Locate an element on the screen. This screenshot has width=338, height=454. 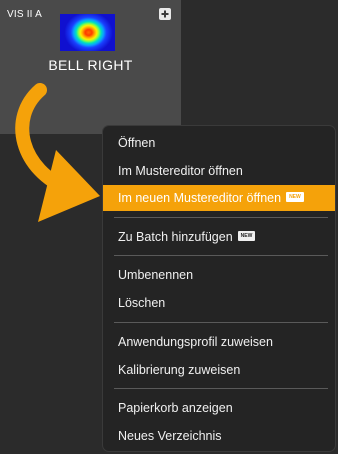
menu-item-add-to-batch: Zu Batch hinzufügen NEW is located at coordinates (219, 237).